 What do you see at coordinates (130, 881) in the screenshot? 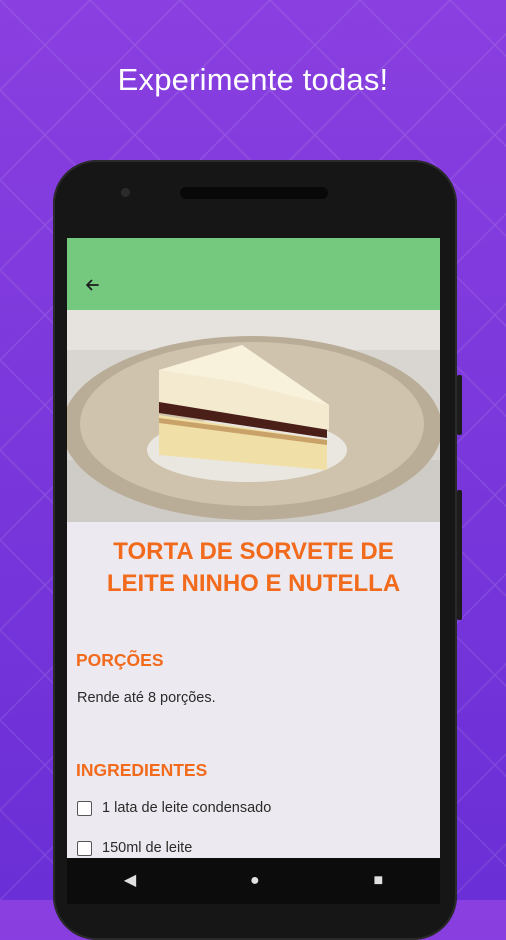
I see `nav-back-icon: ◀` at bounding box center [130, 881].